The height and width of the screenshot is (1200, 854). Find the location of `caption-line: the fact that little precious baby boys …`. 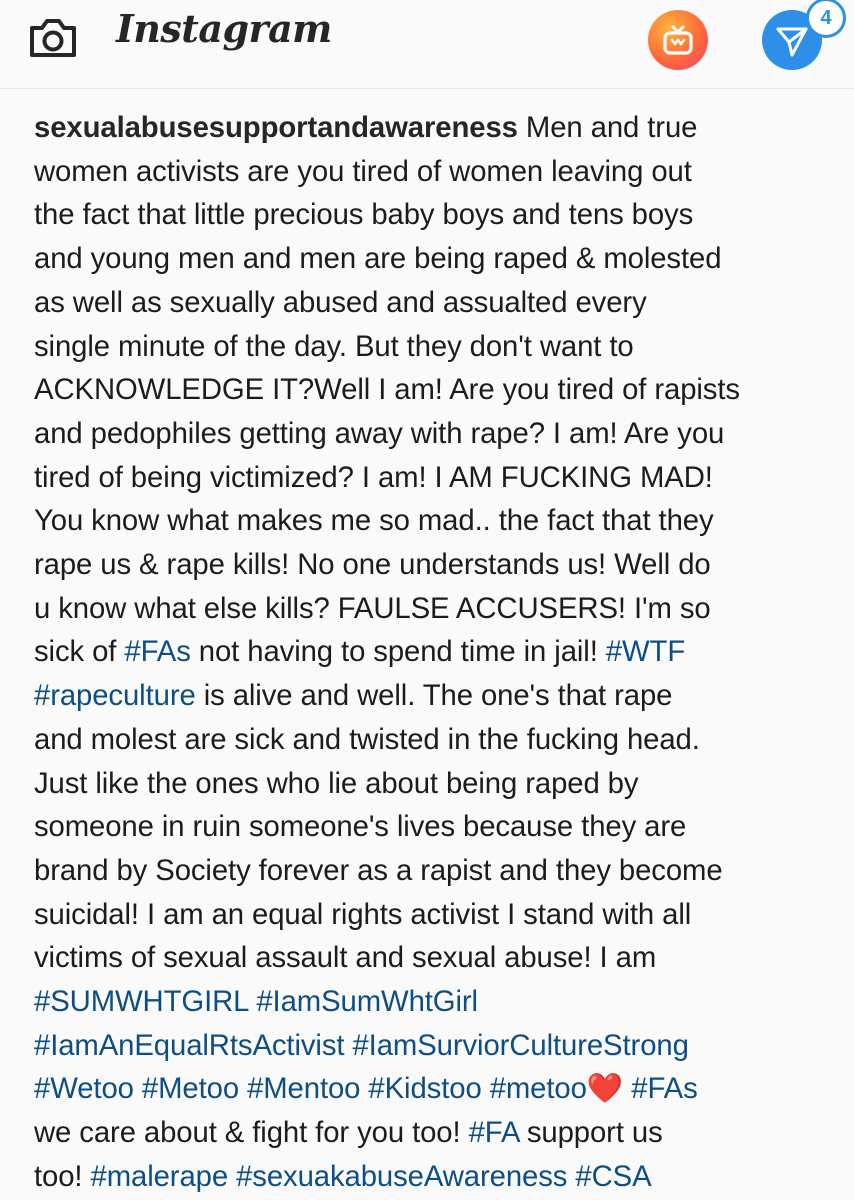

caption-line: the fact that little precious baby boys … is located at coordinates (364, 215).